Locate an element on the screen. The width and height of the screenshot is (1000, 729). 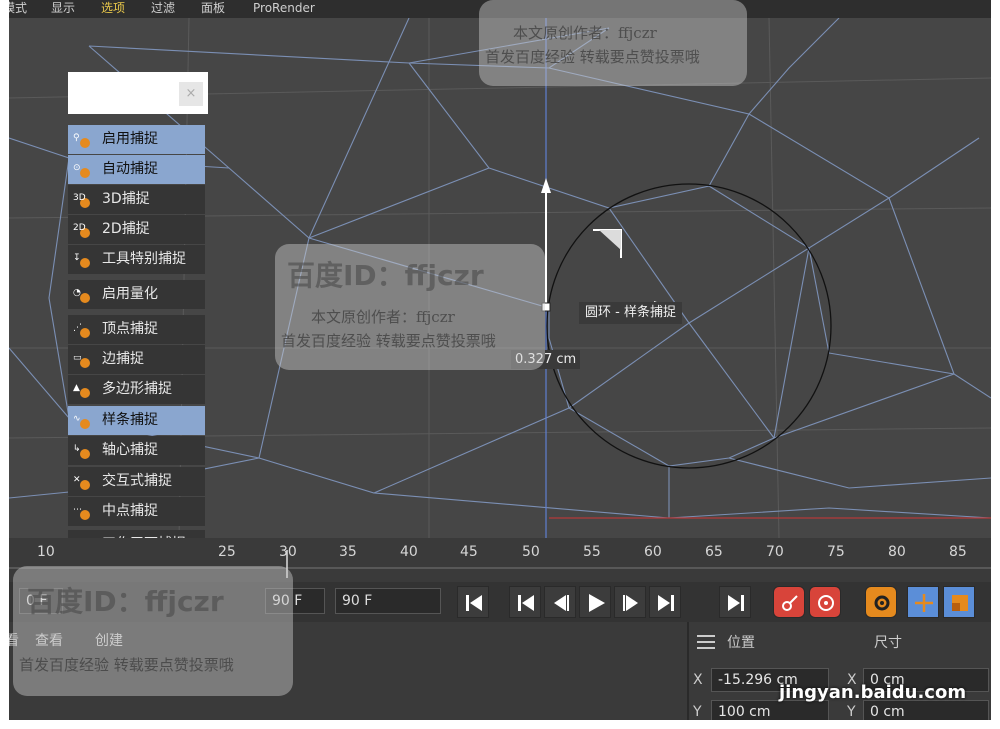
keyframe-settings-button is located at coordinates (881, 602).